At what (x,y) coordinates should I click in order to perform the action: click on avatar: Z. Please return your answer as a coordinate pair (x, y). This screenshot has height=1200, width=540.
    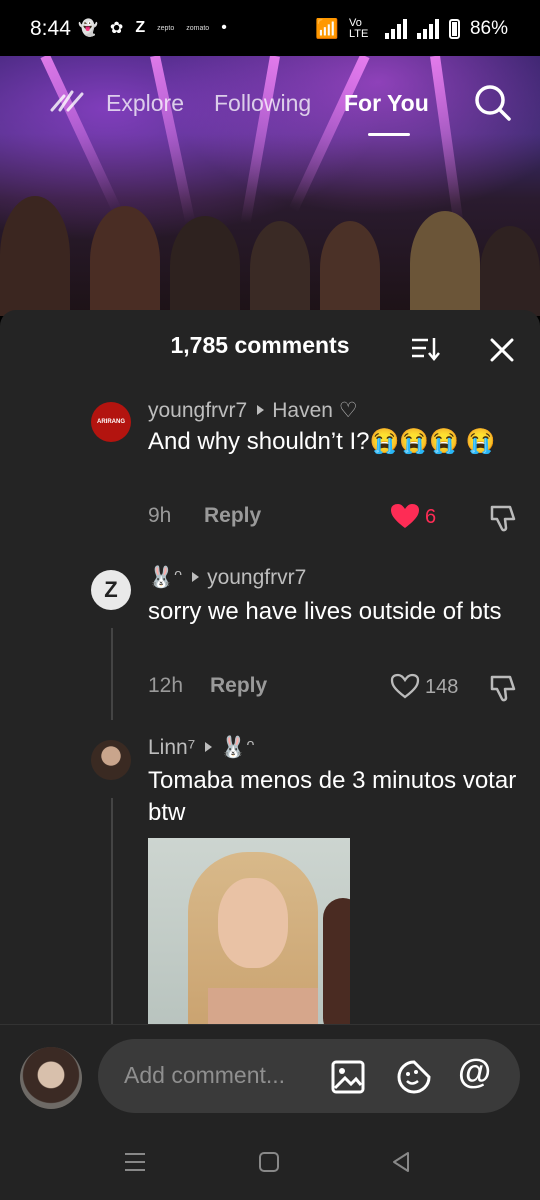
    Looking at the image, I should click on (111, 590).